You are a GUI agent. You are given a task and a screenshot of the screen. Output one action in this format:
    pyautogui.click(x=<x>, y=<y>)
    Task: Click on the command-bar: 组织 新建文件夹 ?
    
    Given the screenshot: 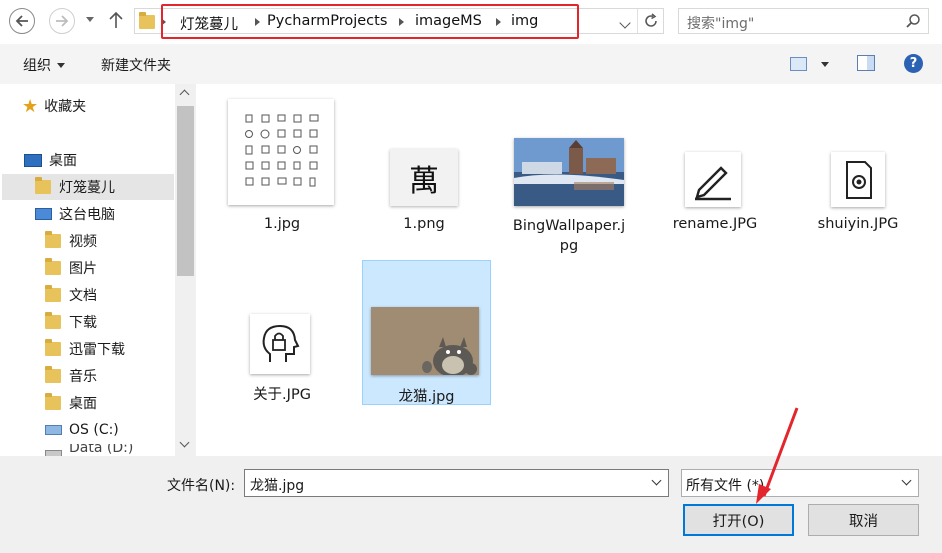 What is the action you would take?
    pyautogui.click(x=471, y=64)
    